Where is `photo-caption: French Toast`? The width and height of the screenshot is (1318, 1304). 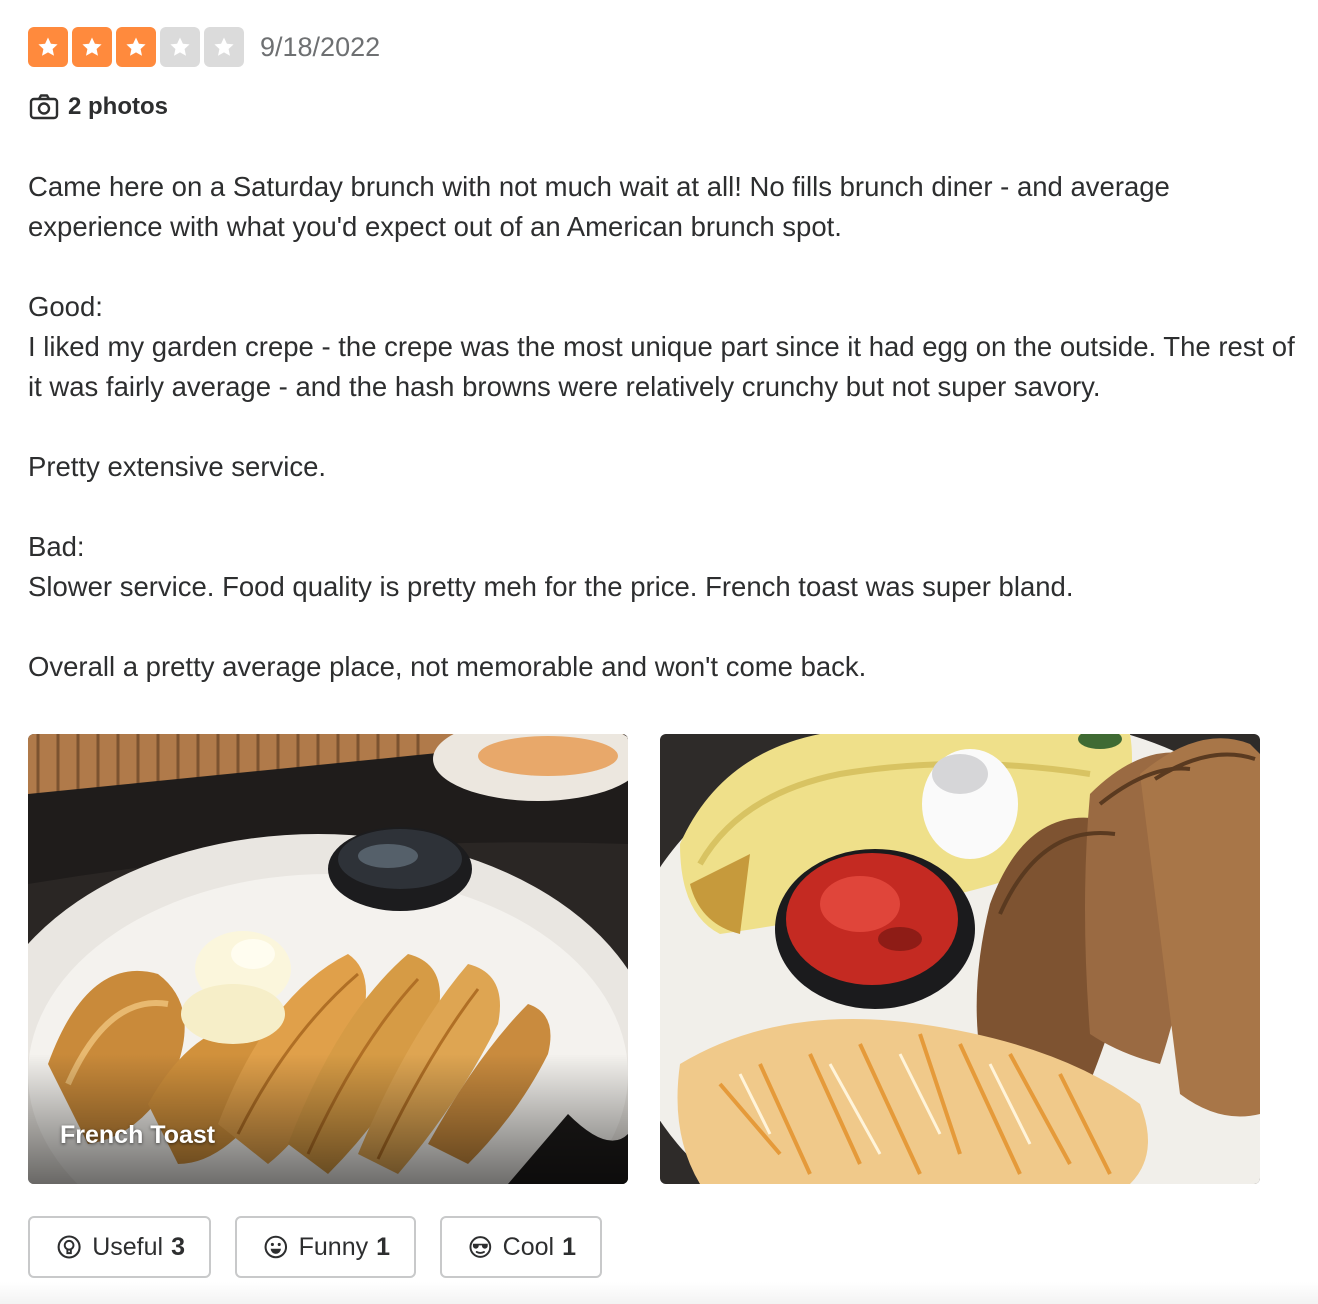
photo-caption: French Toast is located at coordinates (138, 1135).